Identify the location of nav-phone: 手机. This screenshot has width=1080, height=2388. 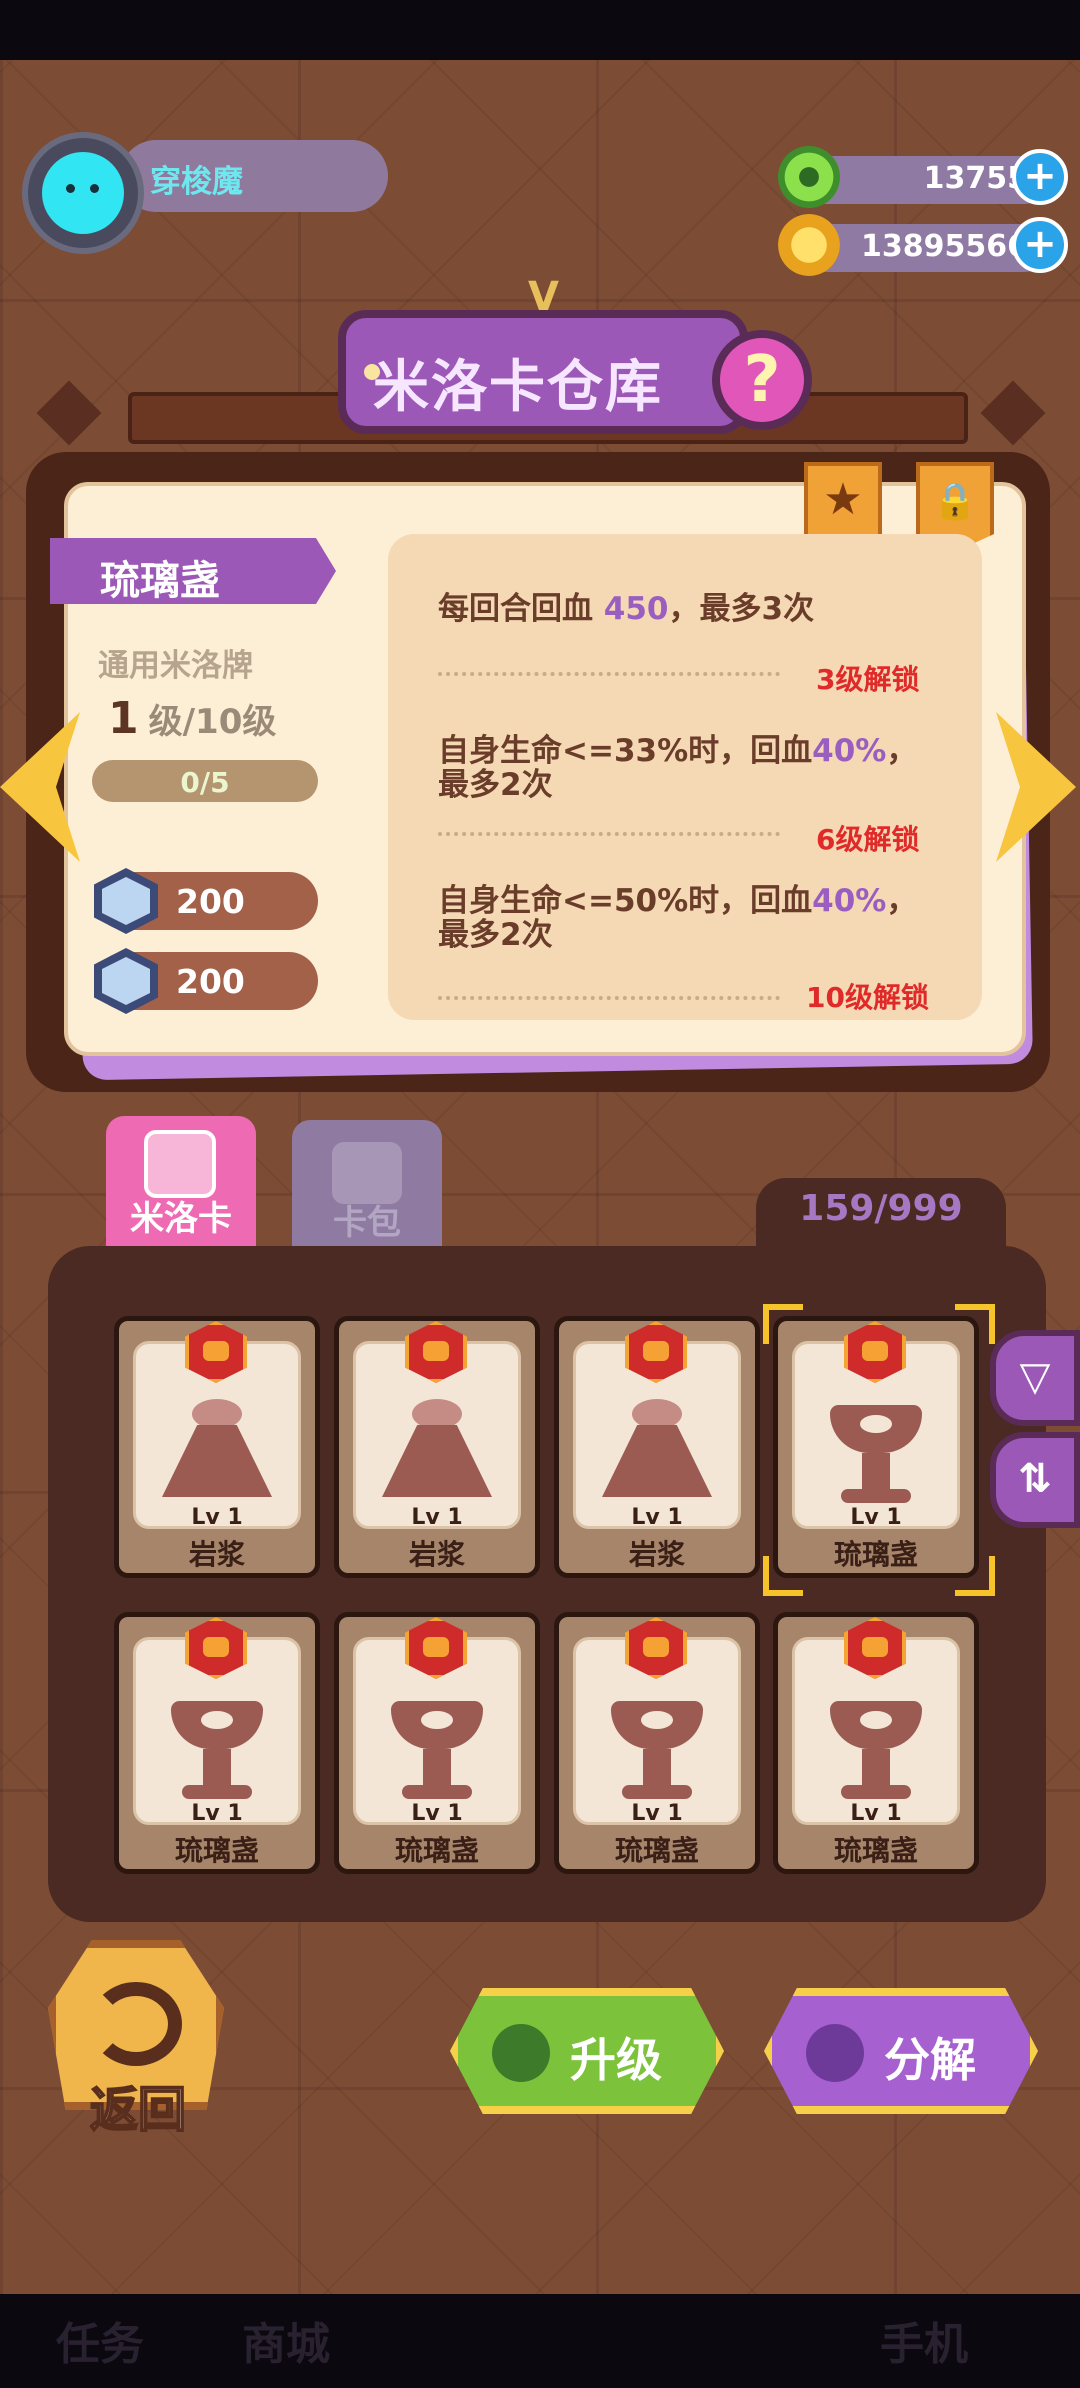
(924, 2340).